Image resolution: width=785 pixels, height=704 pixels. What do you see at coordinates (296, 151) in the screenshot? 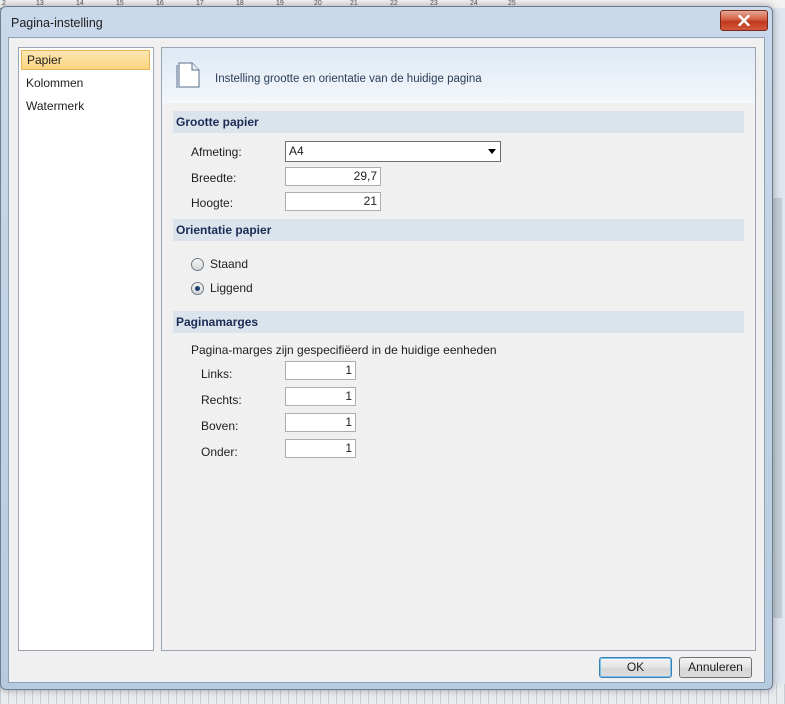
I see `paper-size-value: A4` at bounding box center [296, 151].